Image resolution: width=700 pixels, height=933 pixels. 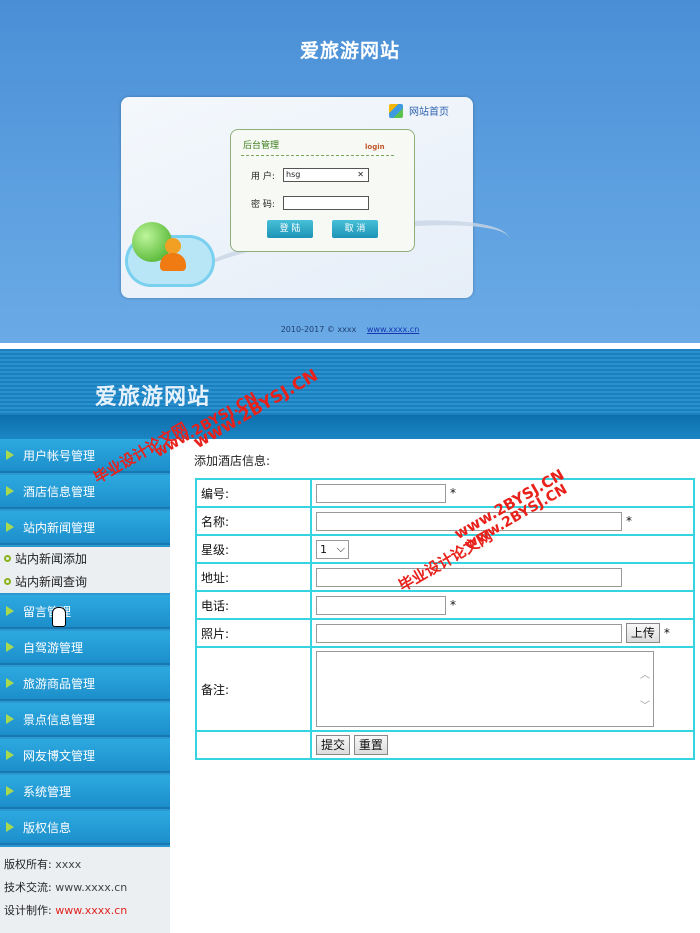 I want to click on page-title: 添加酒店信息:, so click(x=232, y=461).